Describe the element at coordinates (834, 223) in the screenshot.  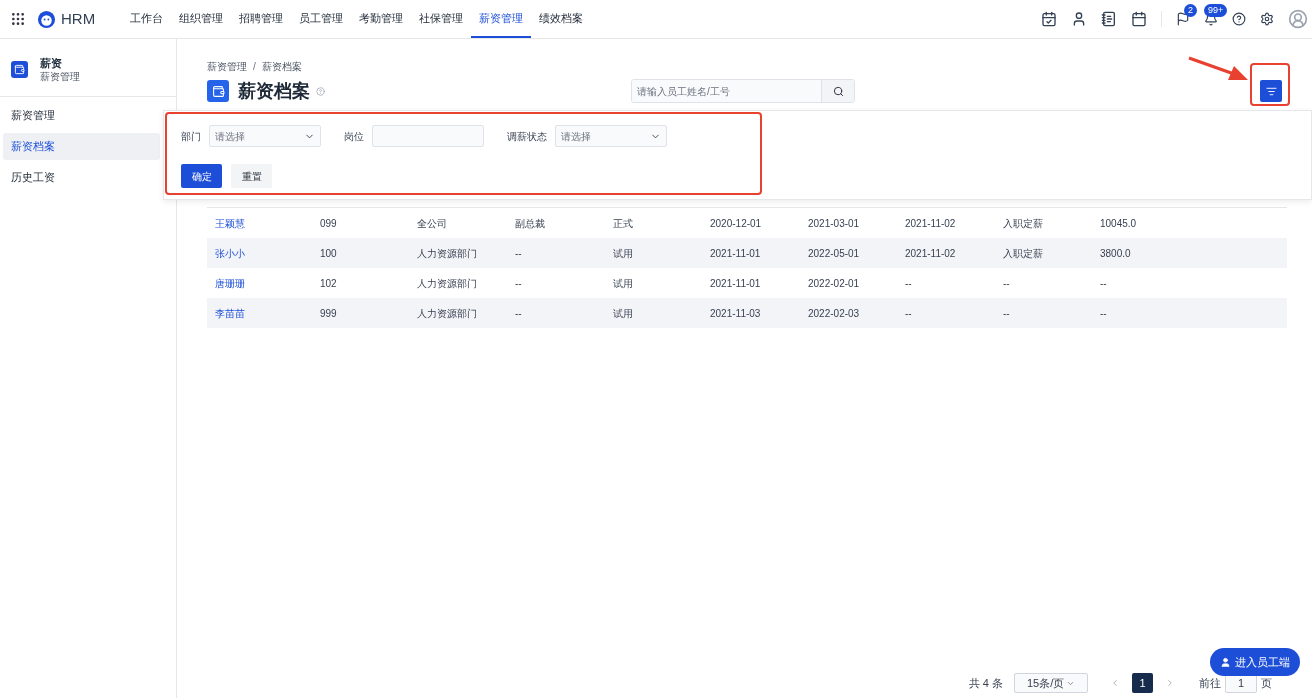
I see `table-cell-text: 2021-03-01` at that location.